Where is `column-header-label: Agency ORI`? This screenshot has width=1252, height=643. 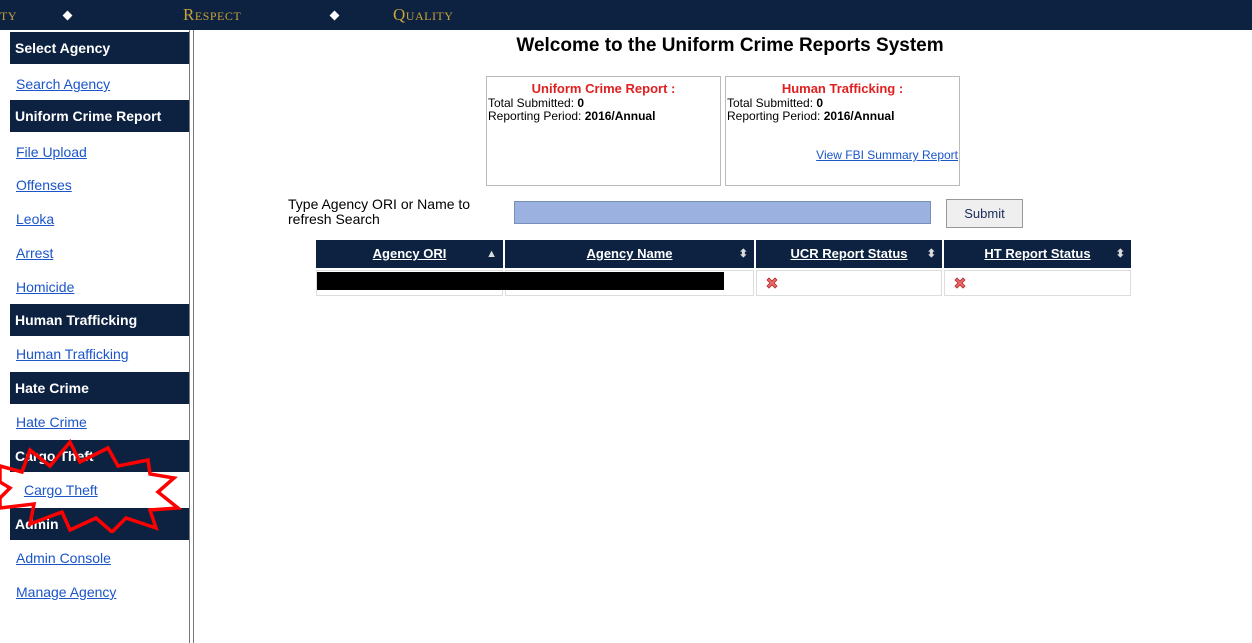 column-header-label: Agency ORI is located at coordinates (409, 253).